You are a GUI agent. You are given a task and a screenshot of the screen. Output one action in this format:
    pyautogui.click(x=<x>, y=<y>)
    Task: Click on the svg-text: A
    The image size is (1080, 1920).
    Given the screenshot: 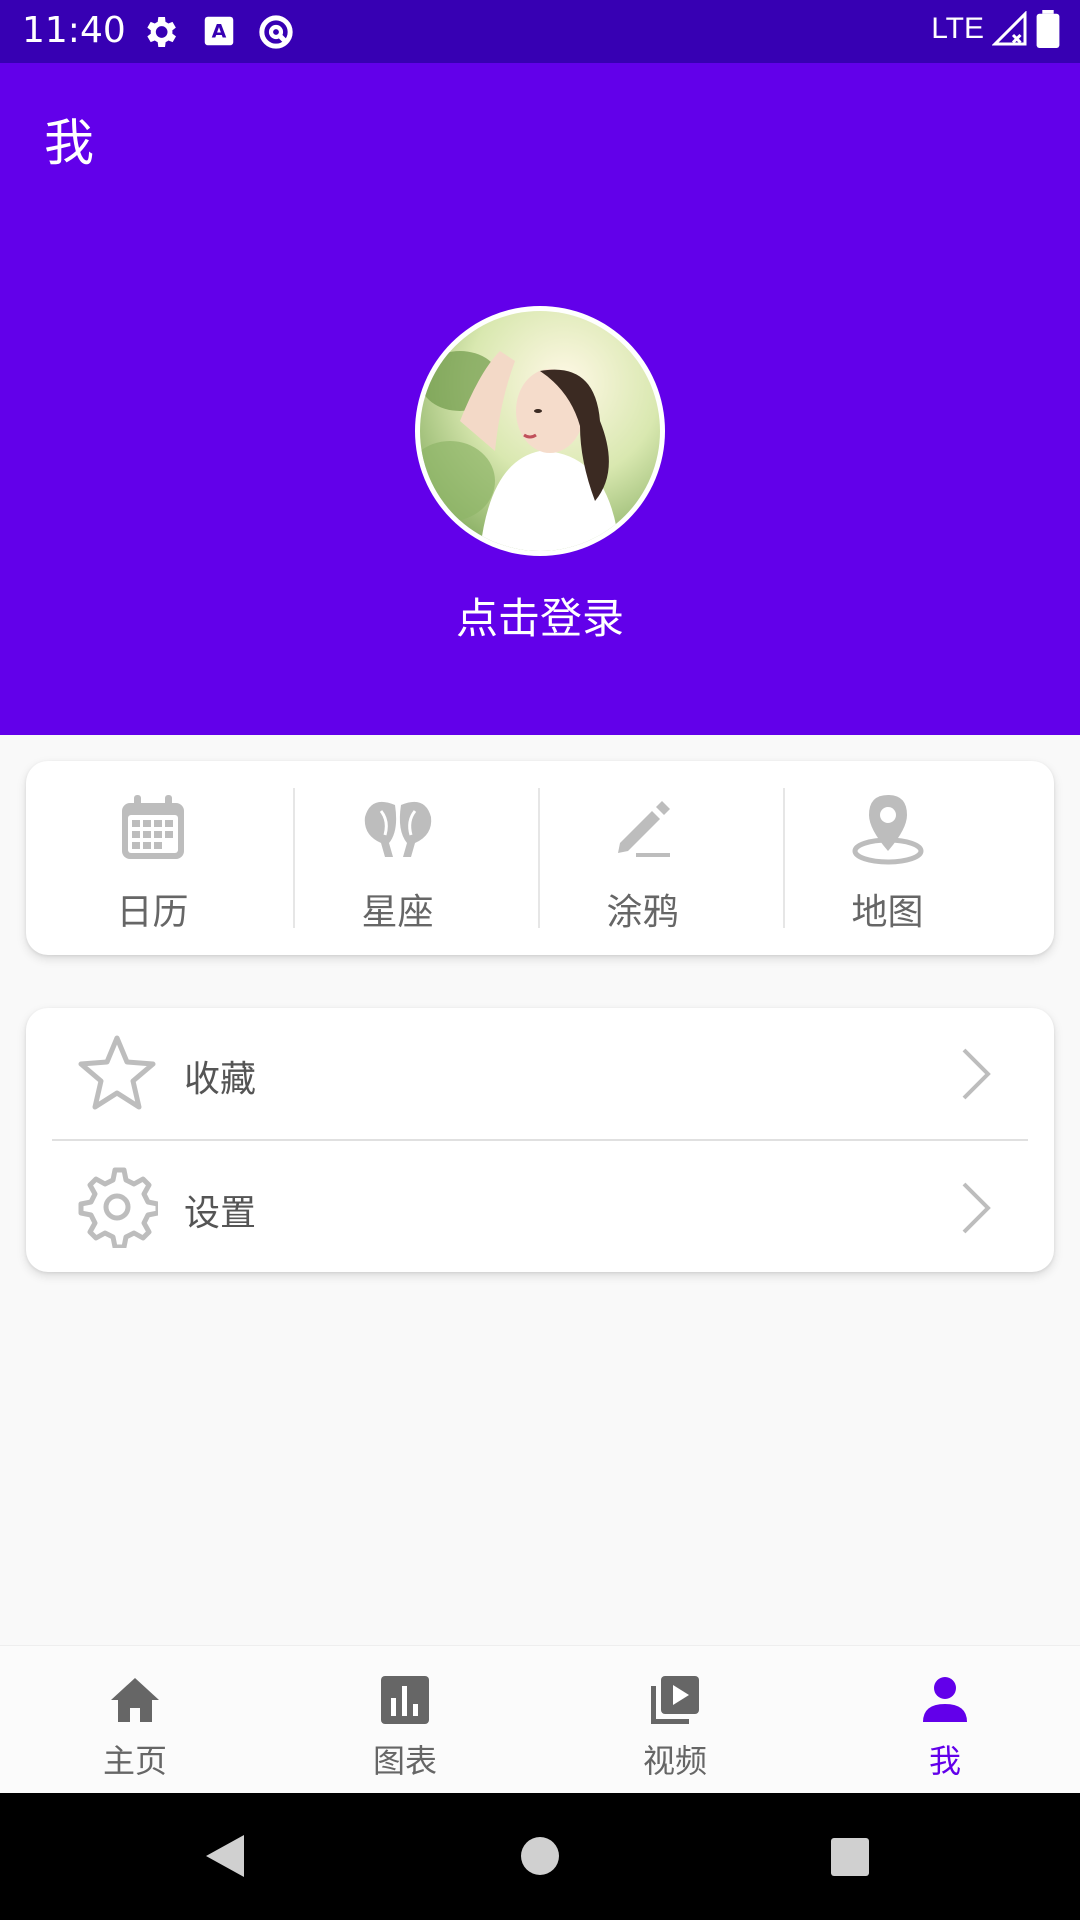 What is the action you would take?
    pyautogui.click(x=219, y=31)
    